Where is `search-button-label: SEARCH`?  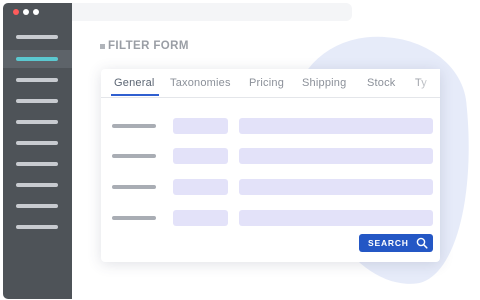
search-button-label: SEARCH is located at coordinates (388, 243).